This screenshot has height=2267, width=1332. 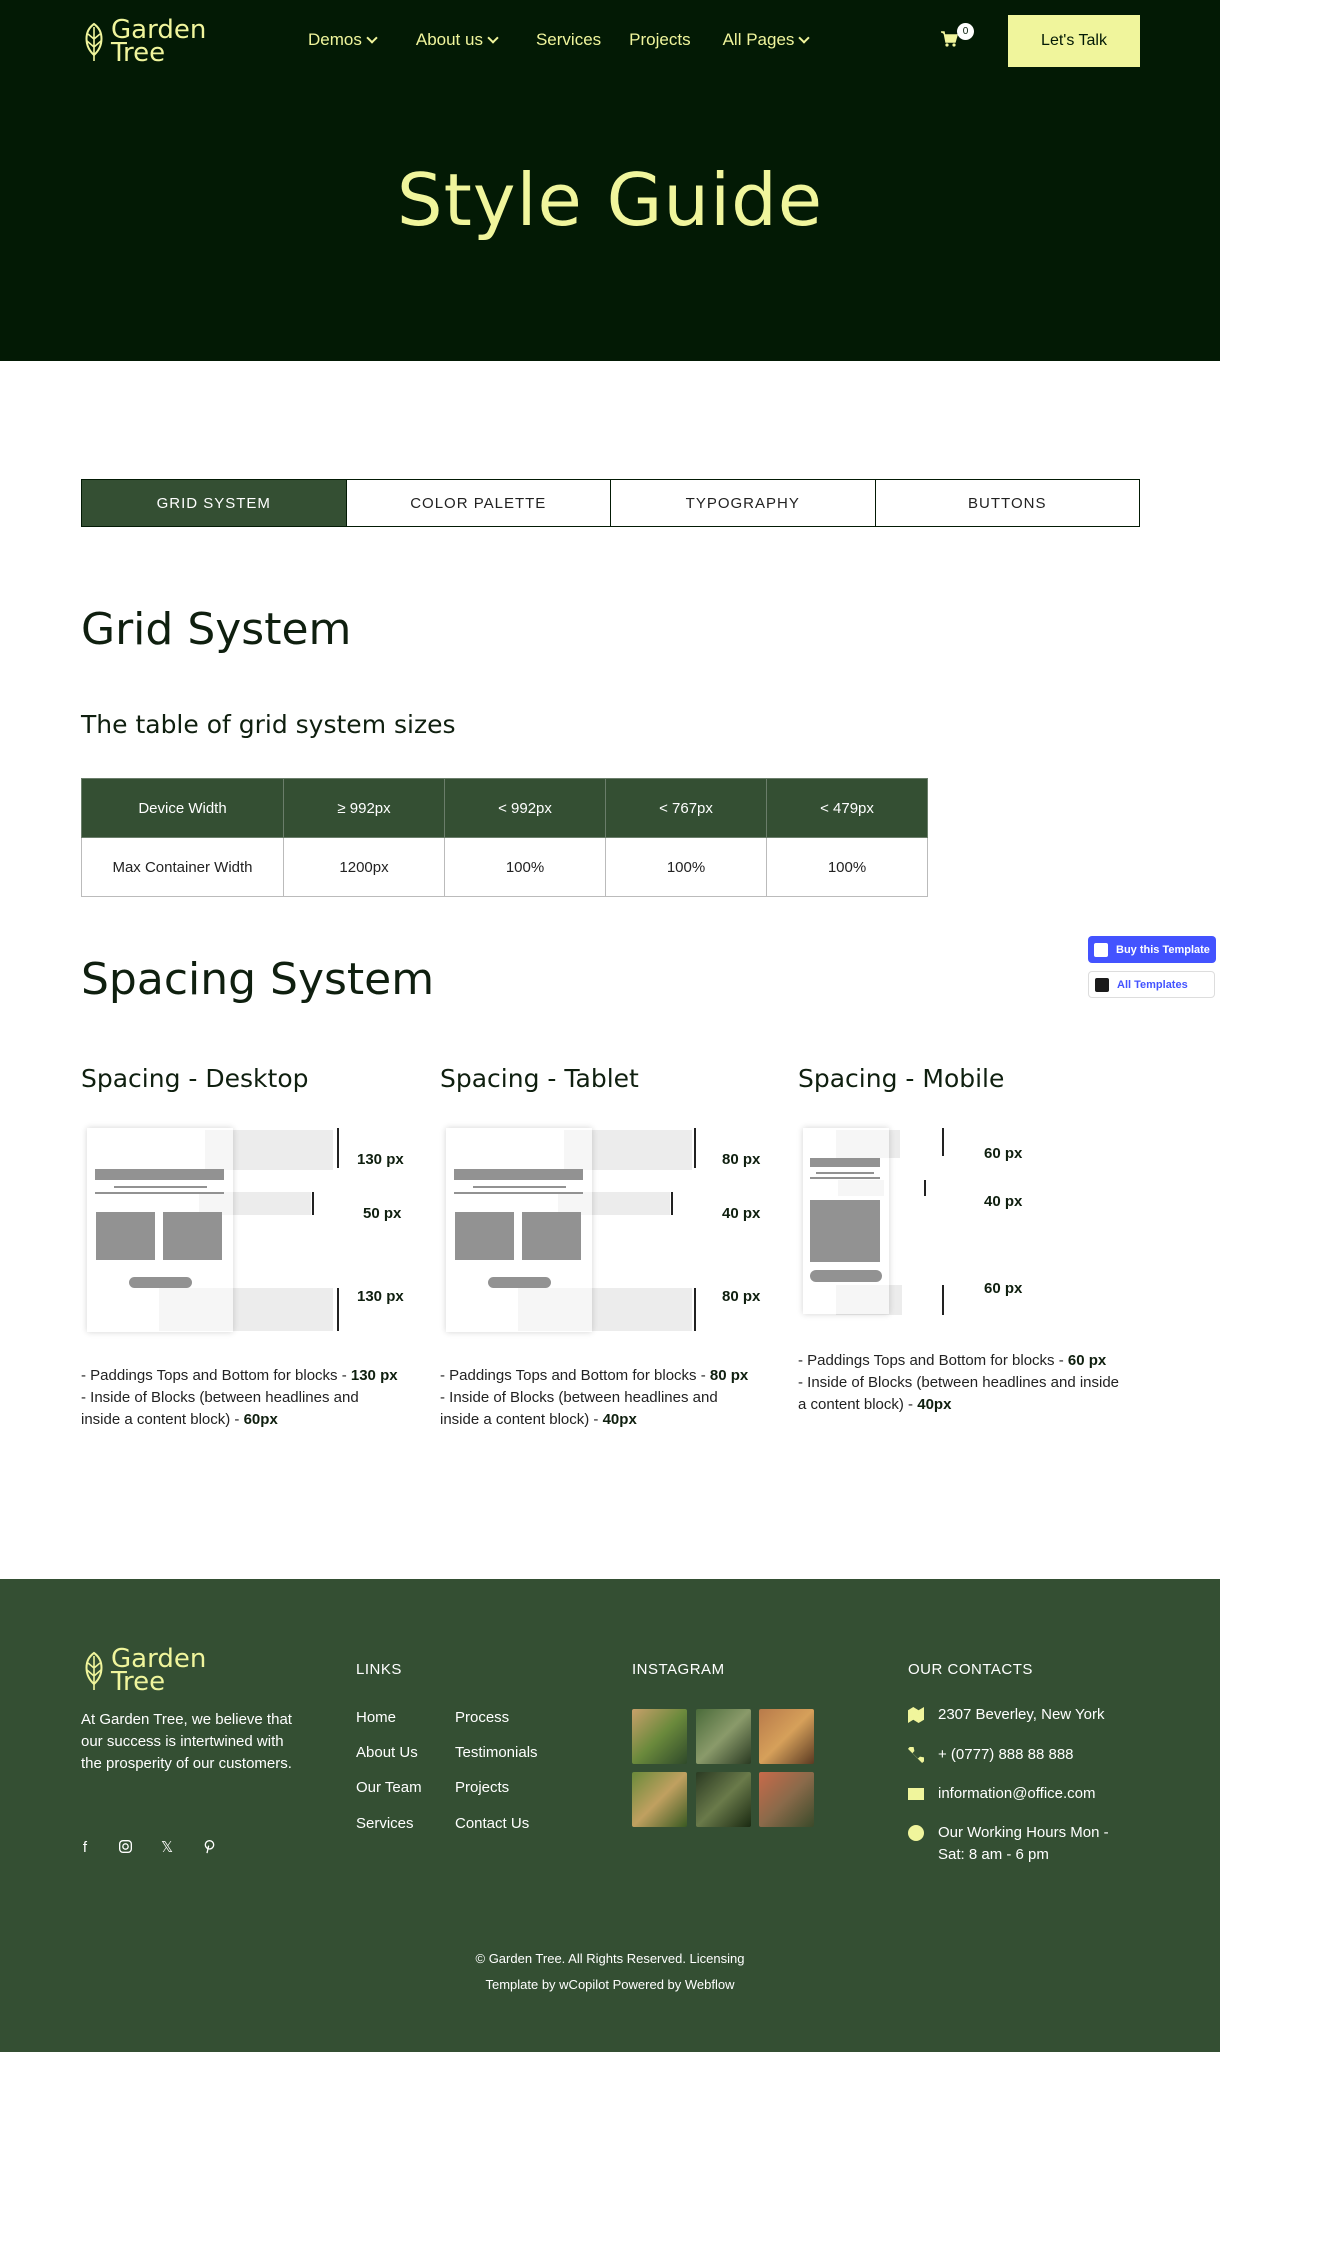 What do you see at coordinates (260, 1419) in the screenshot?
I see `desc-value: 60px` at bounding box center [260, 1419].